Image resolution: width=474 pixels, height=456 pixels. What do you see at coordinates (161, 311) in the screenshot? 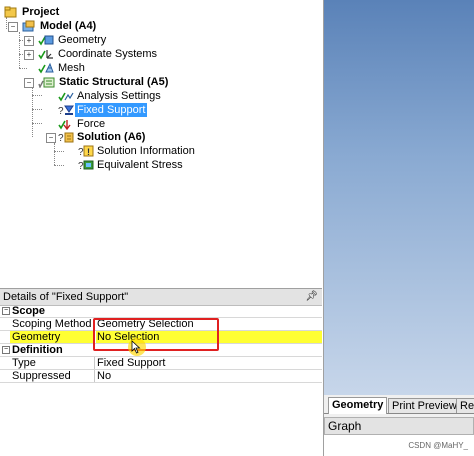
I see `scope-section-header: − Scope` at bounding box center [161, 311].